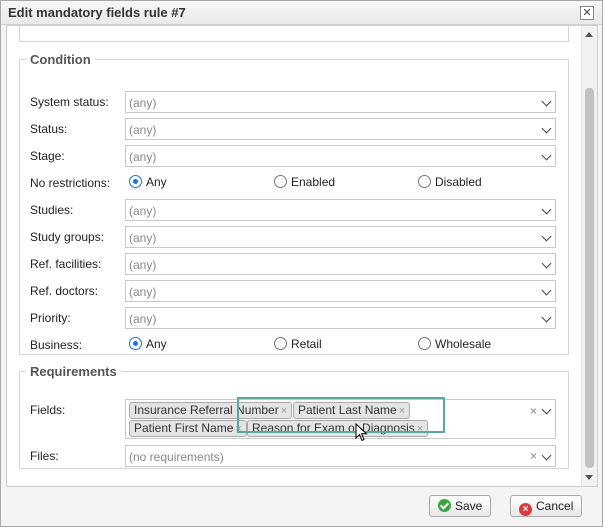 The height and width of the screenshot is (527, 603). What do you see at coordinates (52, 210) in the screenshot?
I see `studies-label: Studies:` at bounding box center [52, 210].